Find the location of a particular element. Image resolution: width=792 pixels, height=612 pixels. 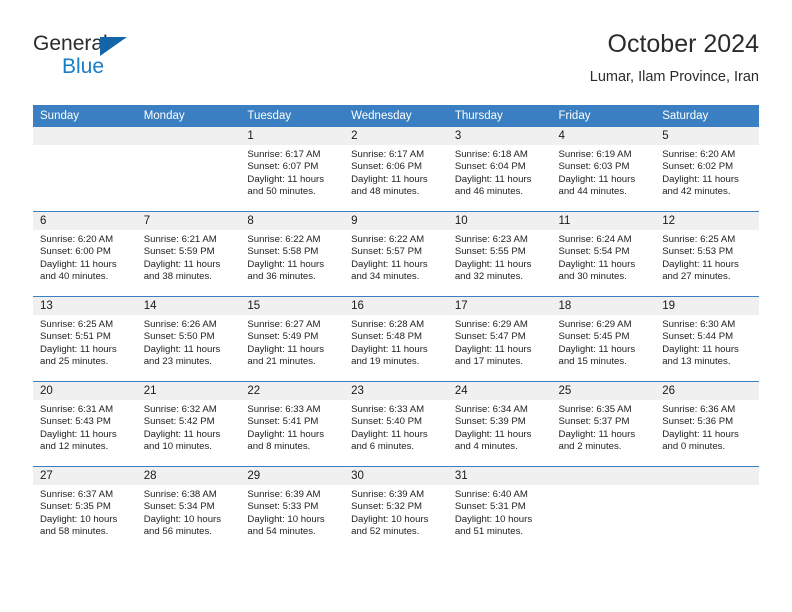

sunrise-text: Sunrise: 6:38 AM is located at coordinates (180, 494).